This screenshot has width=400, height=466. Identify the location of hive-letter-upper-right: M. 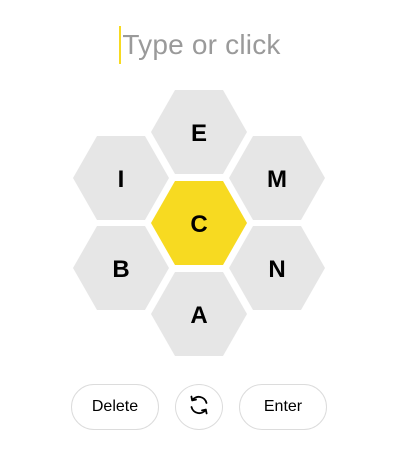
(277, 179).